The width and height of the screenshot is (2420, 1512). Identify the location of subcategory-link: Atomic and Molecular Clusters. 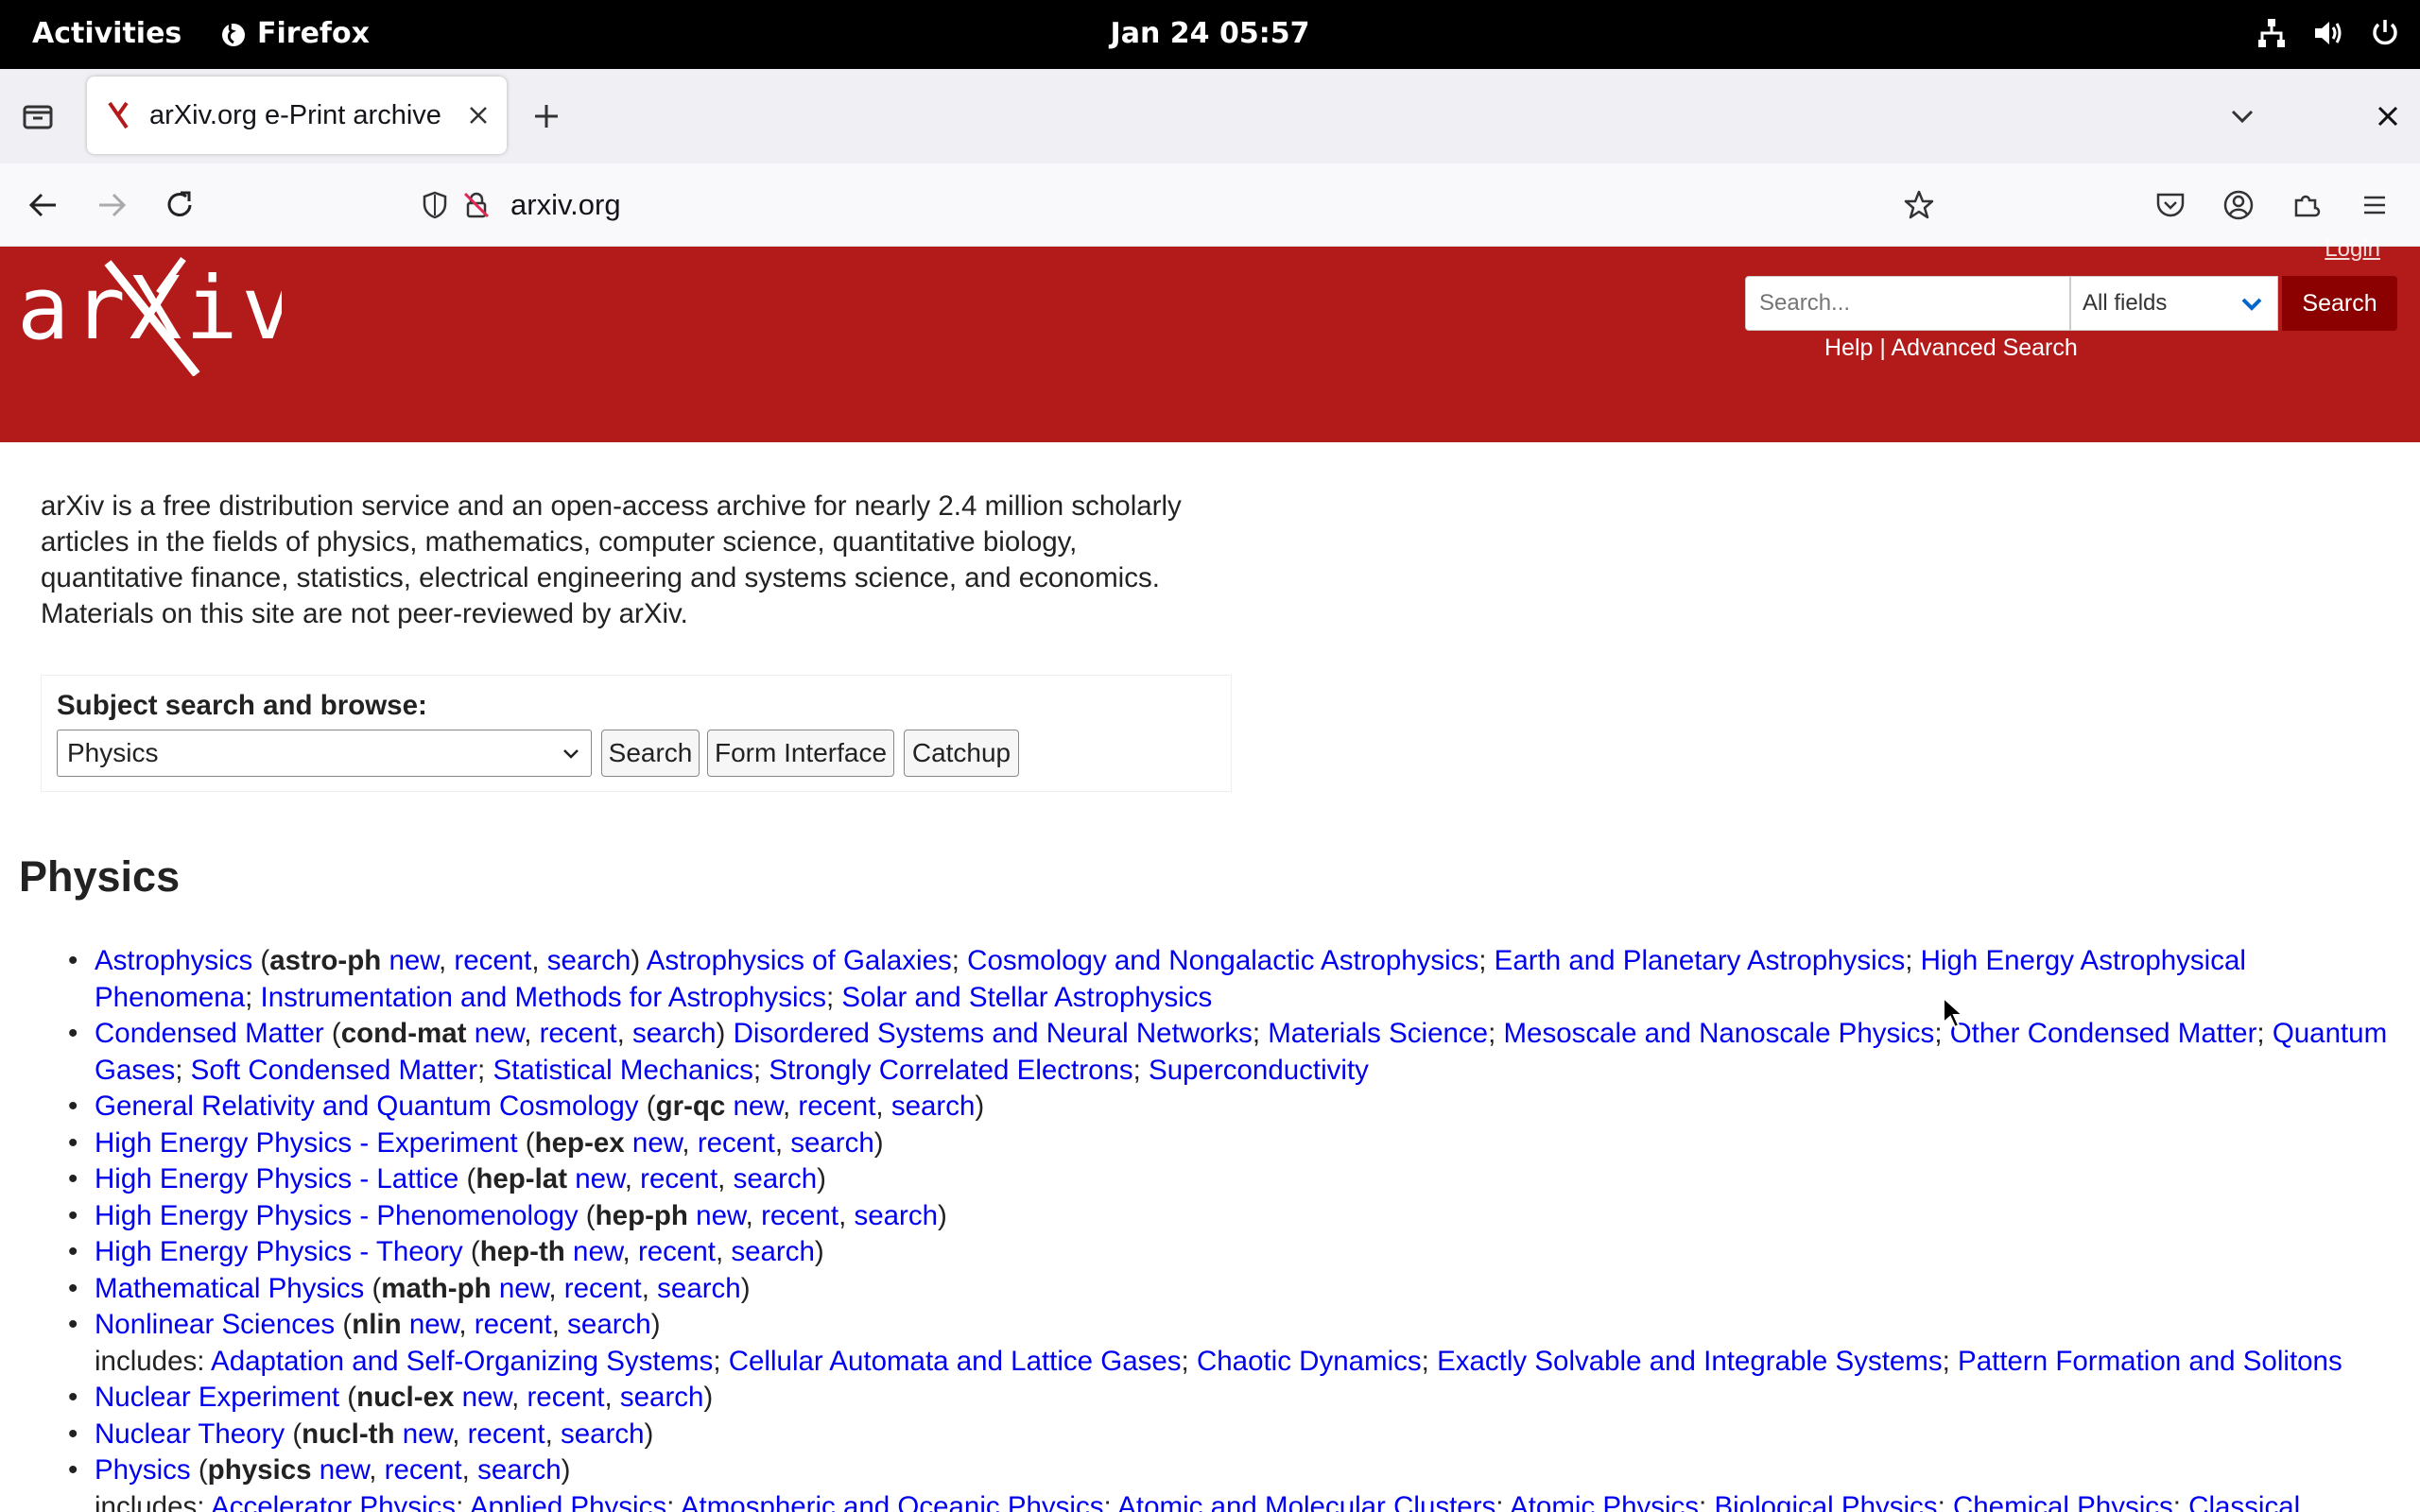
(1306, 1501).